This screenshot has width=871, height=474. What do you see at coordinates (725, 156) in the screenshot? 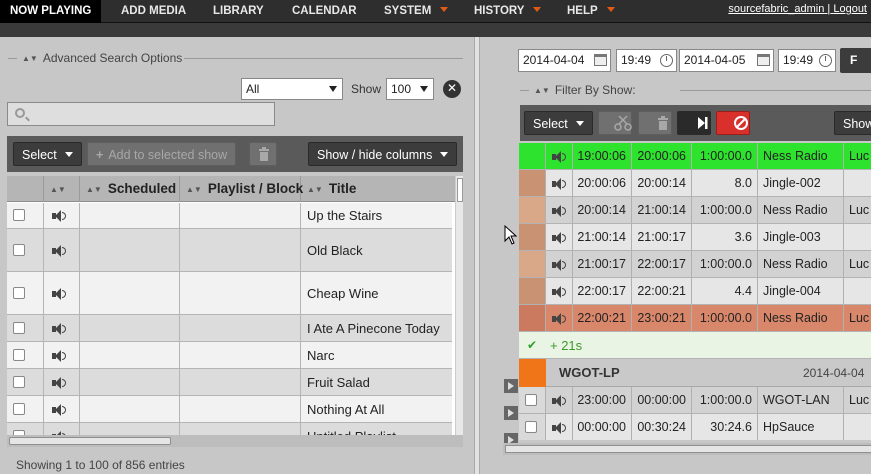
I see `track-length: 1:00:00.0` at bounding box center [725, 156].